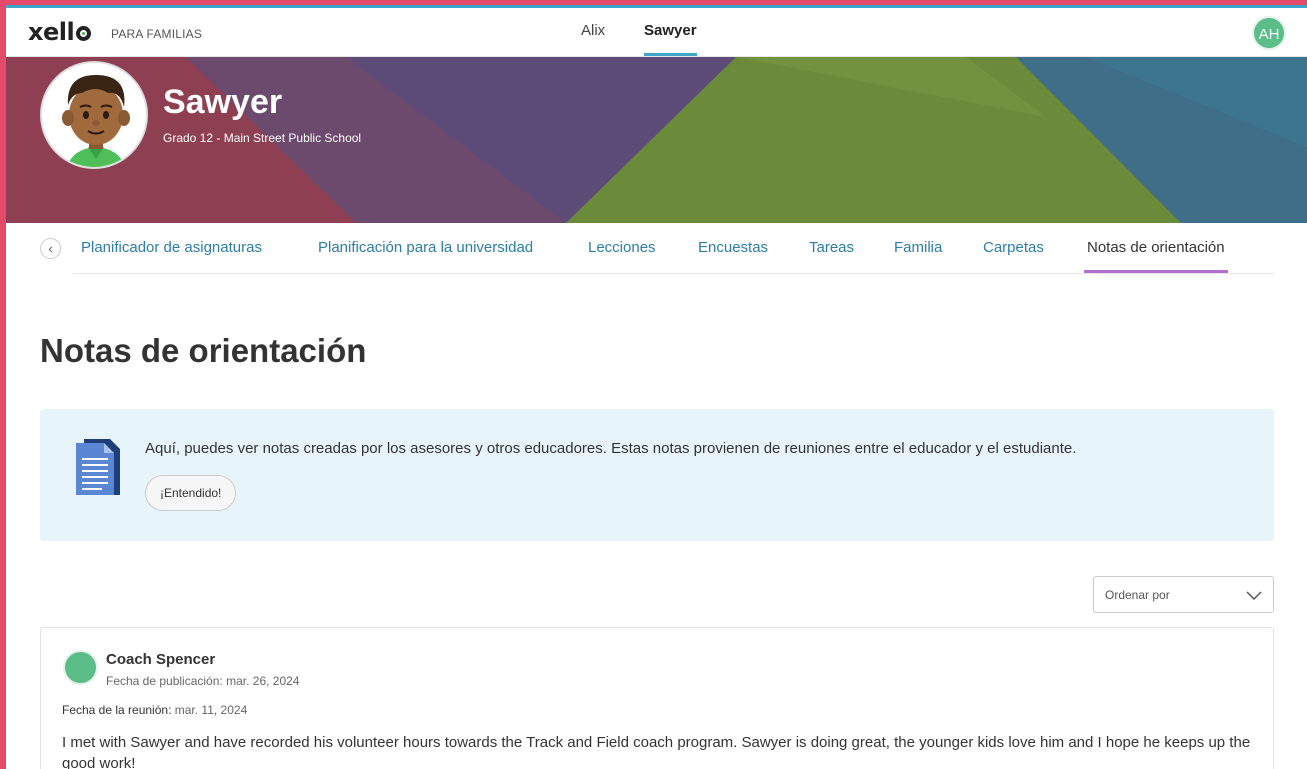 This screenshot has width=1307, height=769. I want to click on tab-folders: Carpetas, so click(1013, 256).